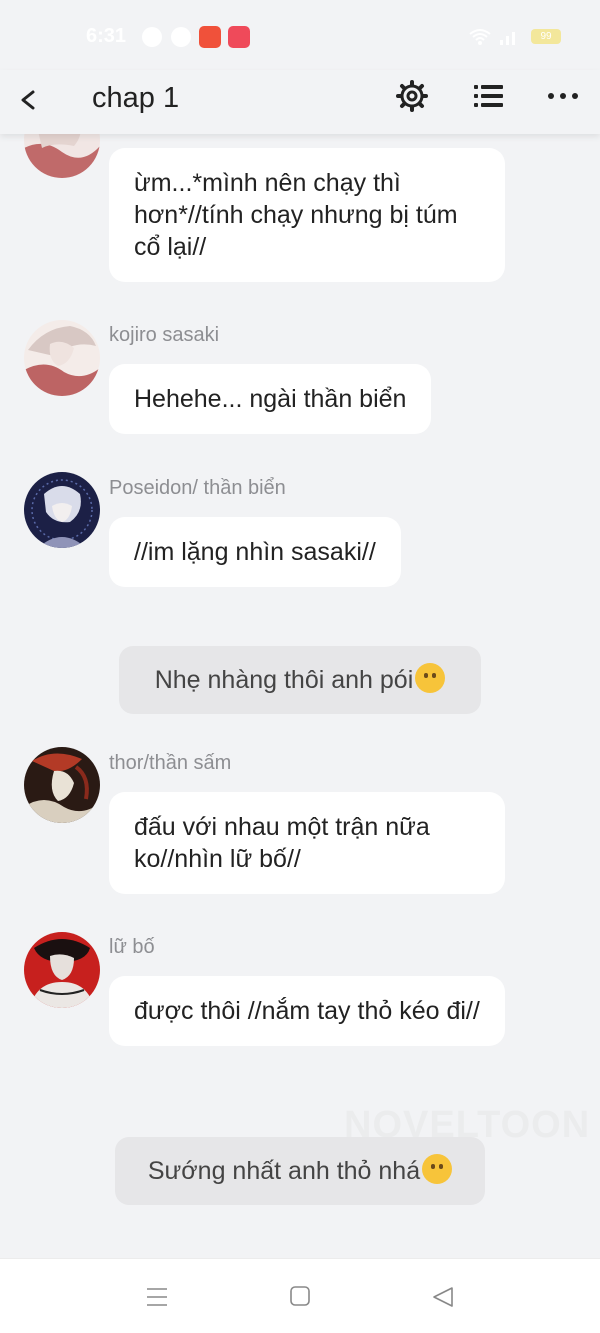 This screenshot has height=1333, width=600. Describe the element at coordinates (170, 763) in the screenshot. I see `sender-name: thor/thần sấm` at that location.